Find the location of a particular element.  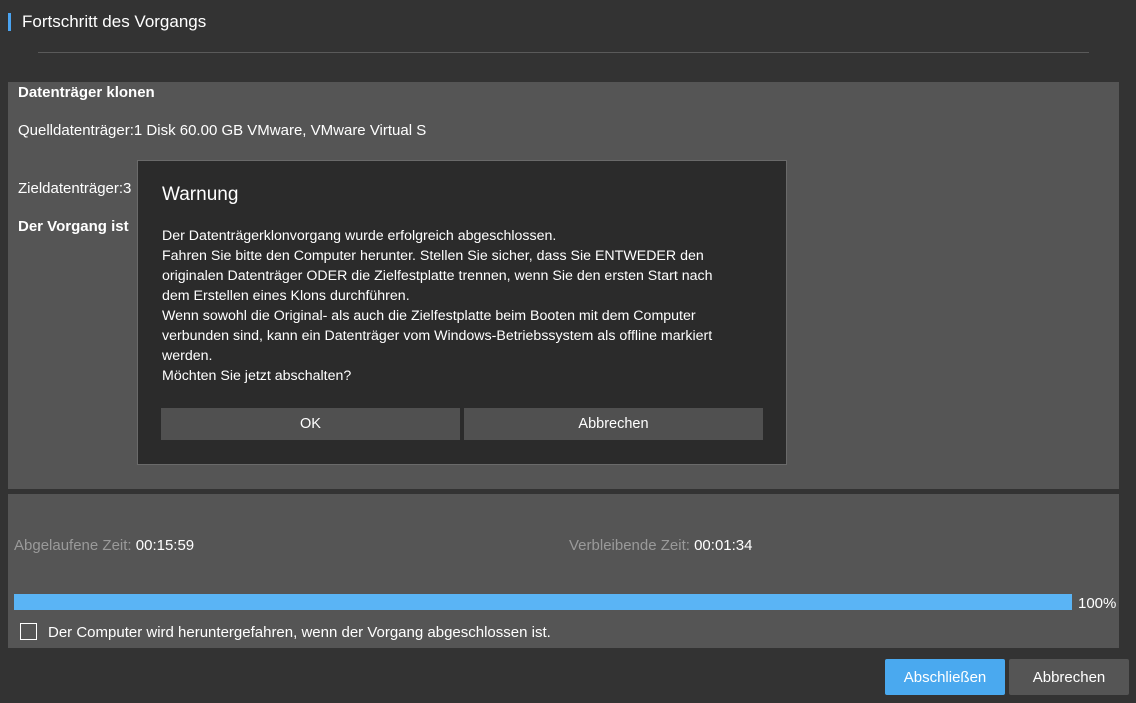

remaining-time: Verbleibende Zeit: 00:01:34 is located at coordinates (660, 545).